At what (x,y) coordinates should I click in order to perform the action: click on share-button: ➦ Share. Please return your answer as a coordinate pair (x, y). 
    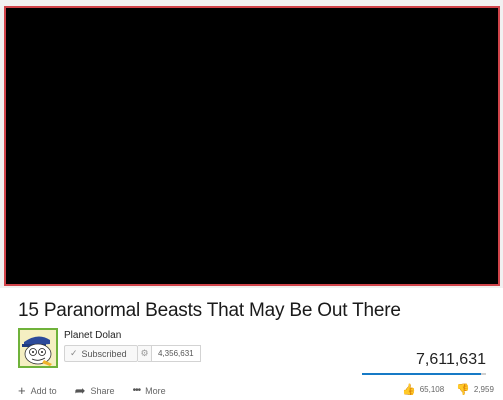
    Looking at the image, I should click on (95, 390).